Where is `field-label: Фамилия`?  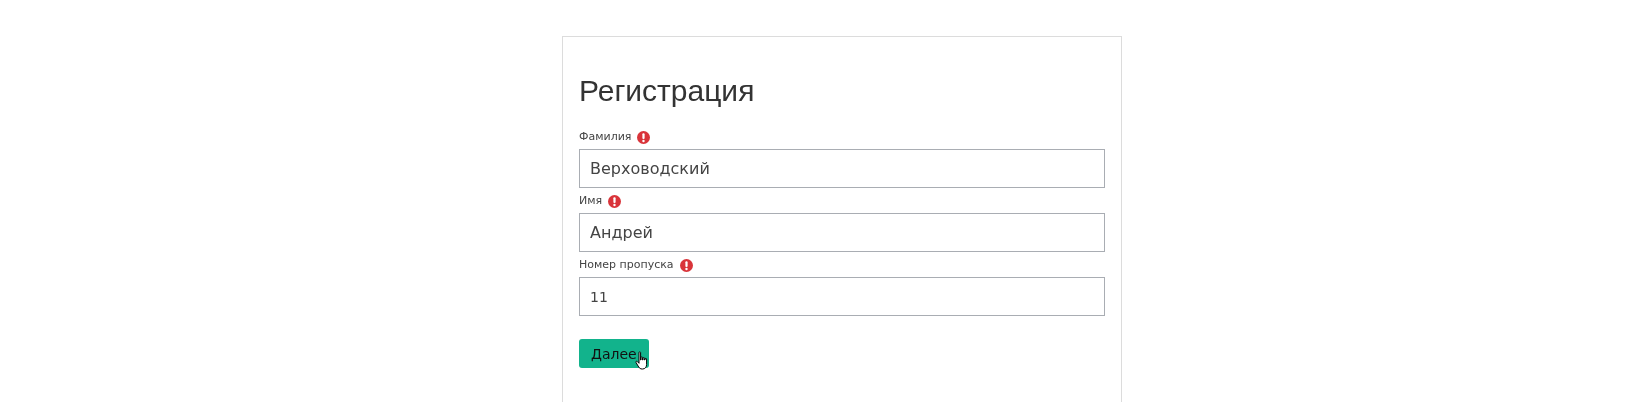 field-label: Фамилия is located at coordinates (605, 137).